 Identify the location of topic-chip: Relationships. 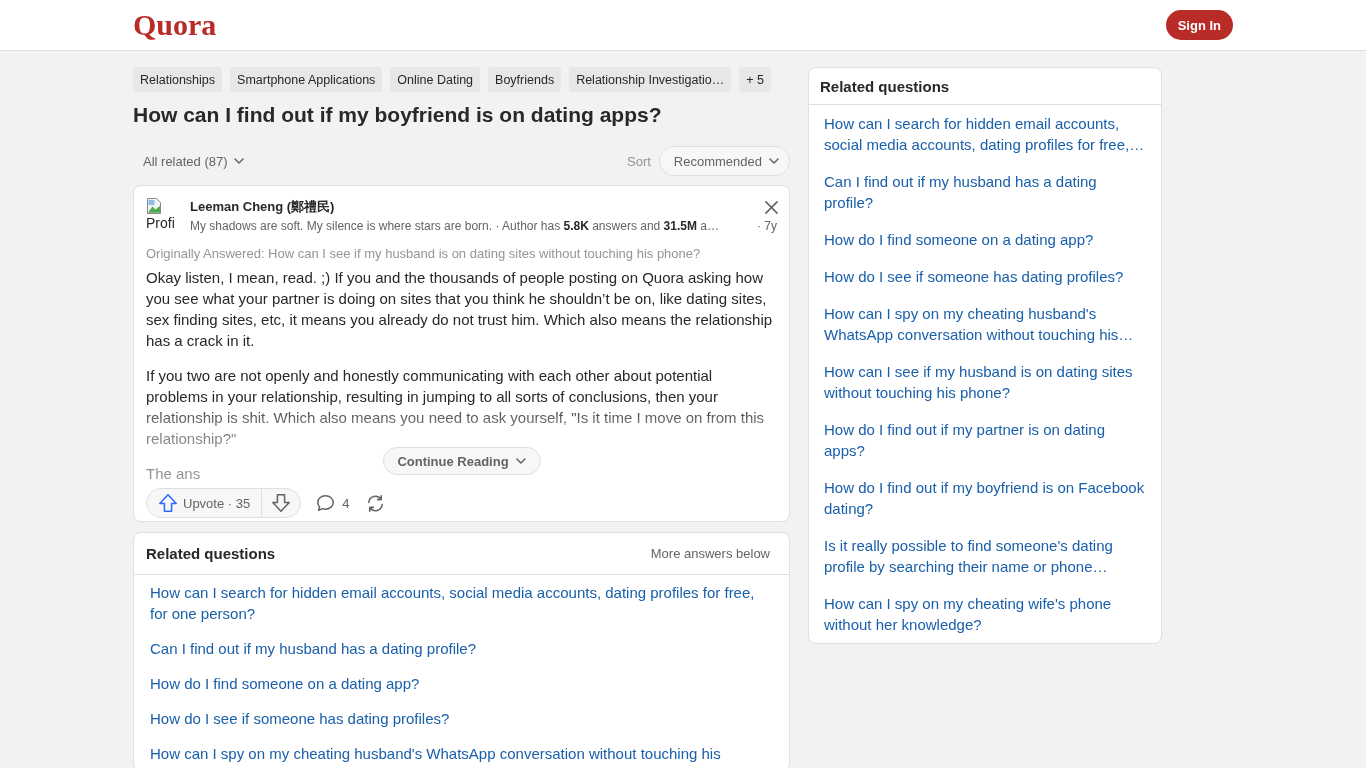
(178, 79).